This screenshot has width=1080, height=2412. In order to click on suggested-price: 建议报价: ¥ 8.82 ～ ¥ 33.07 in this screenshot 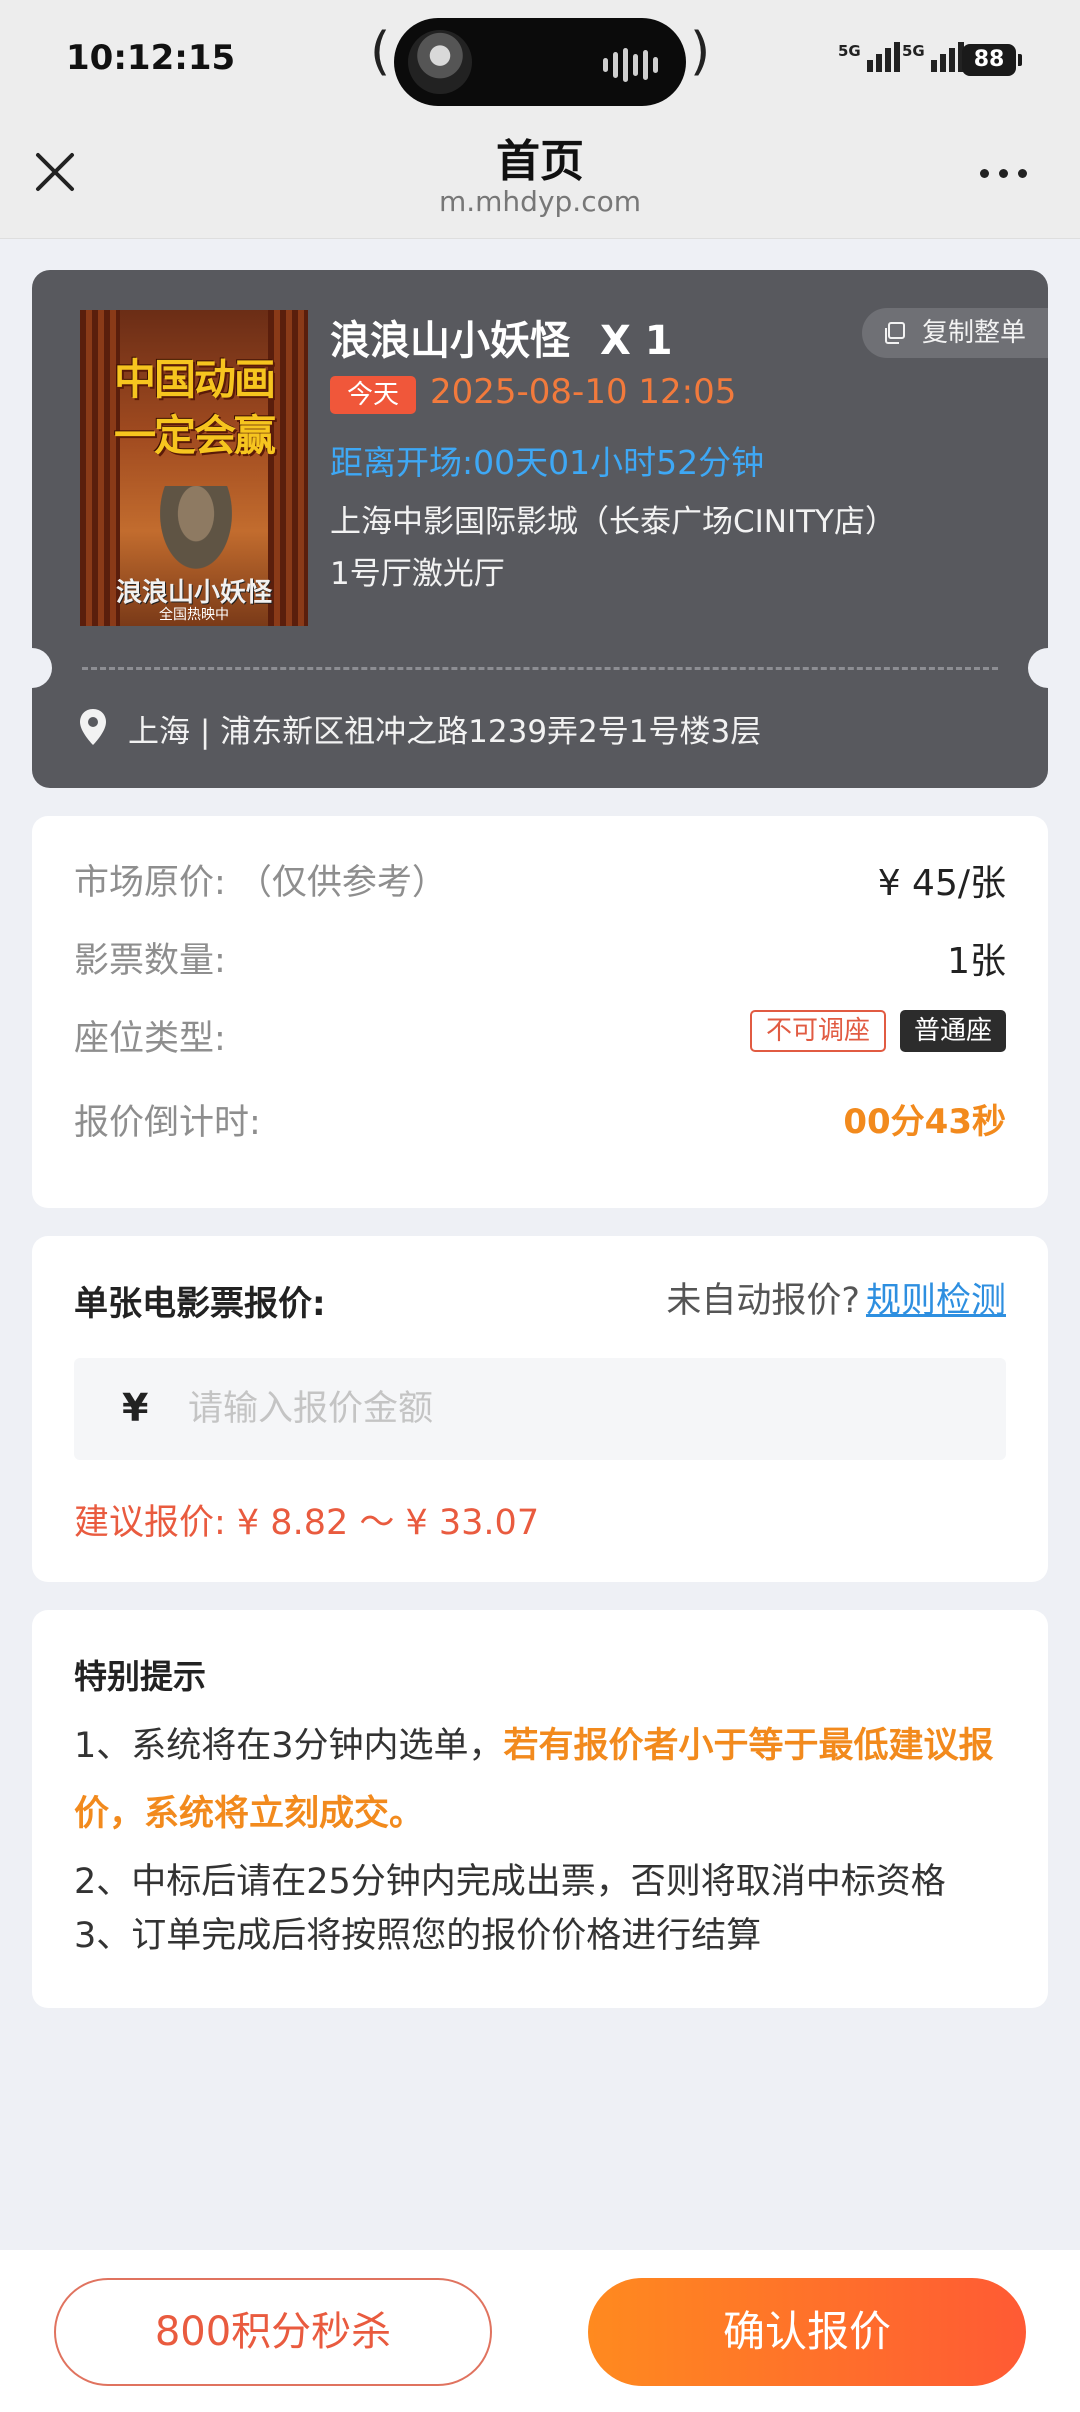, I will do `click(307, 1523)`.